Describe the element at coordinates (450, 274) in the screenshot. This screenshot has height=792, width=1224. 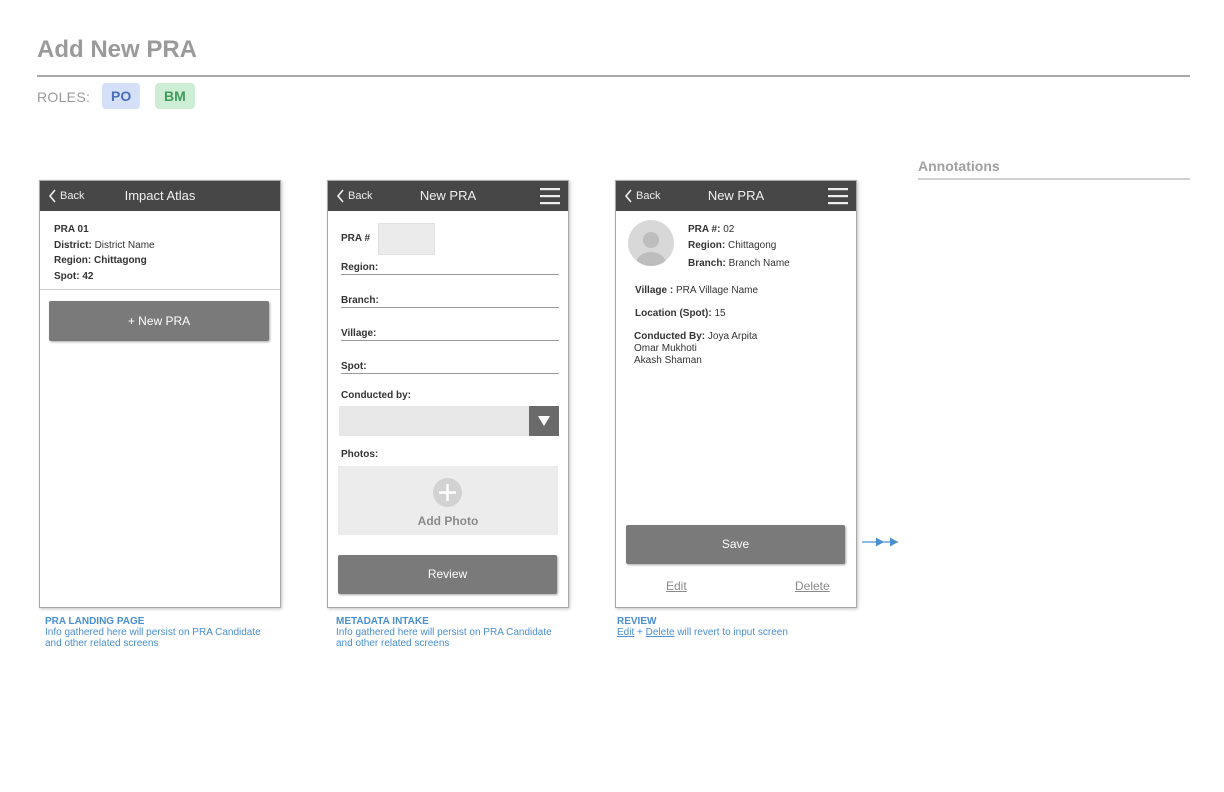
I see `region-input` at that location.